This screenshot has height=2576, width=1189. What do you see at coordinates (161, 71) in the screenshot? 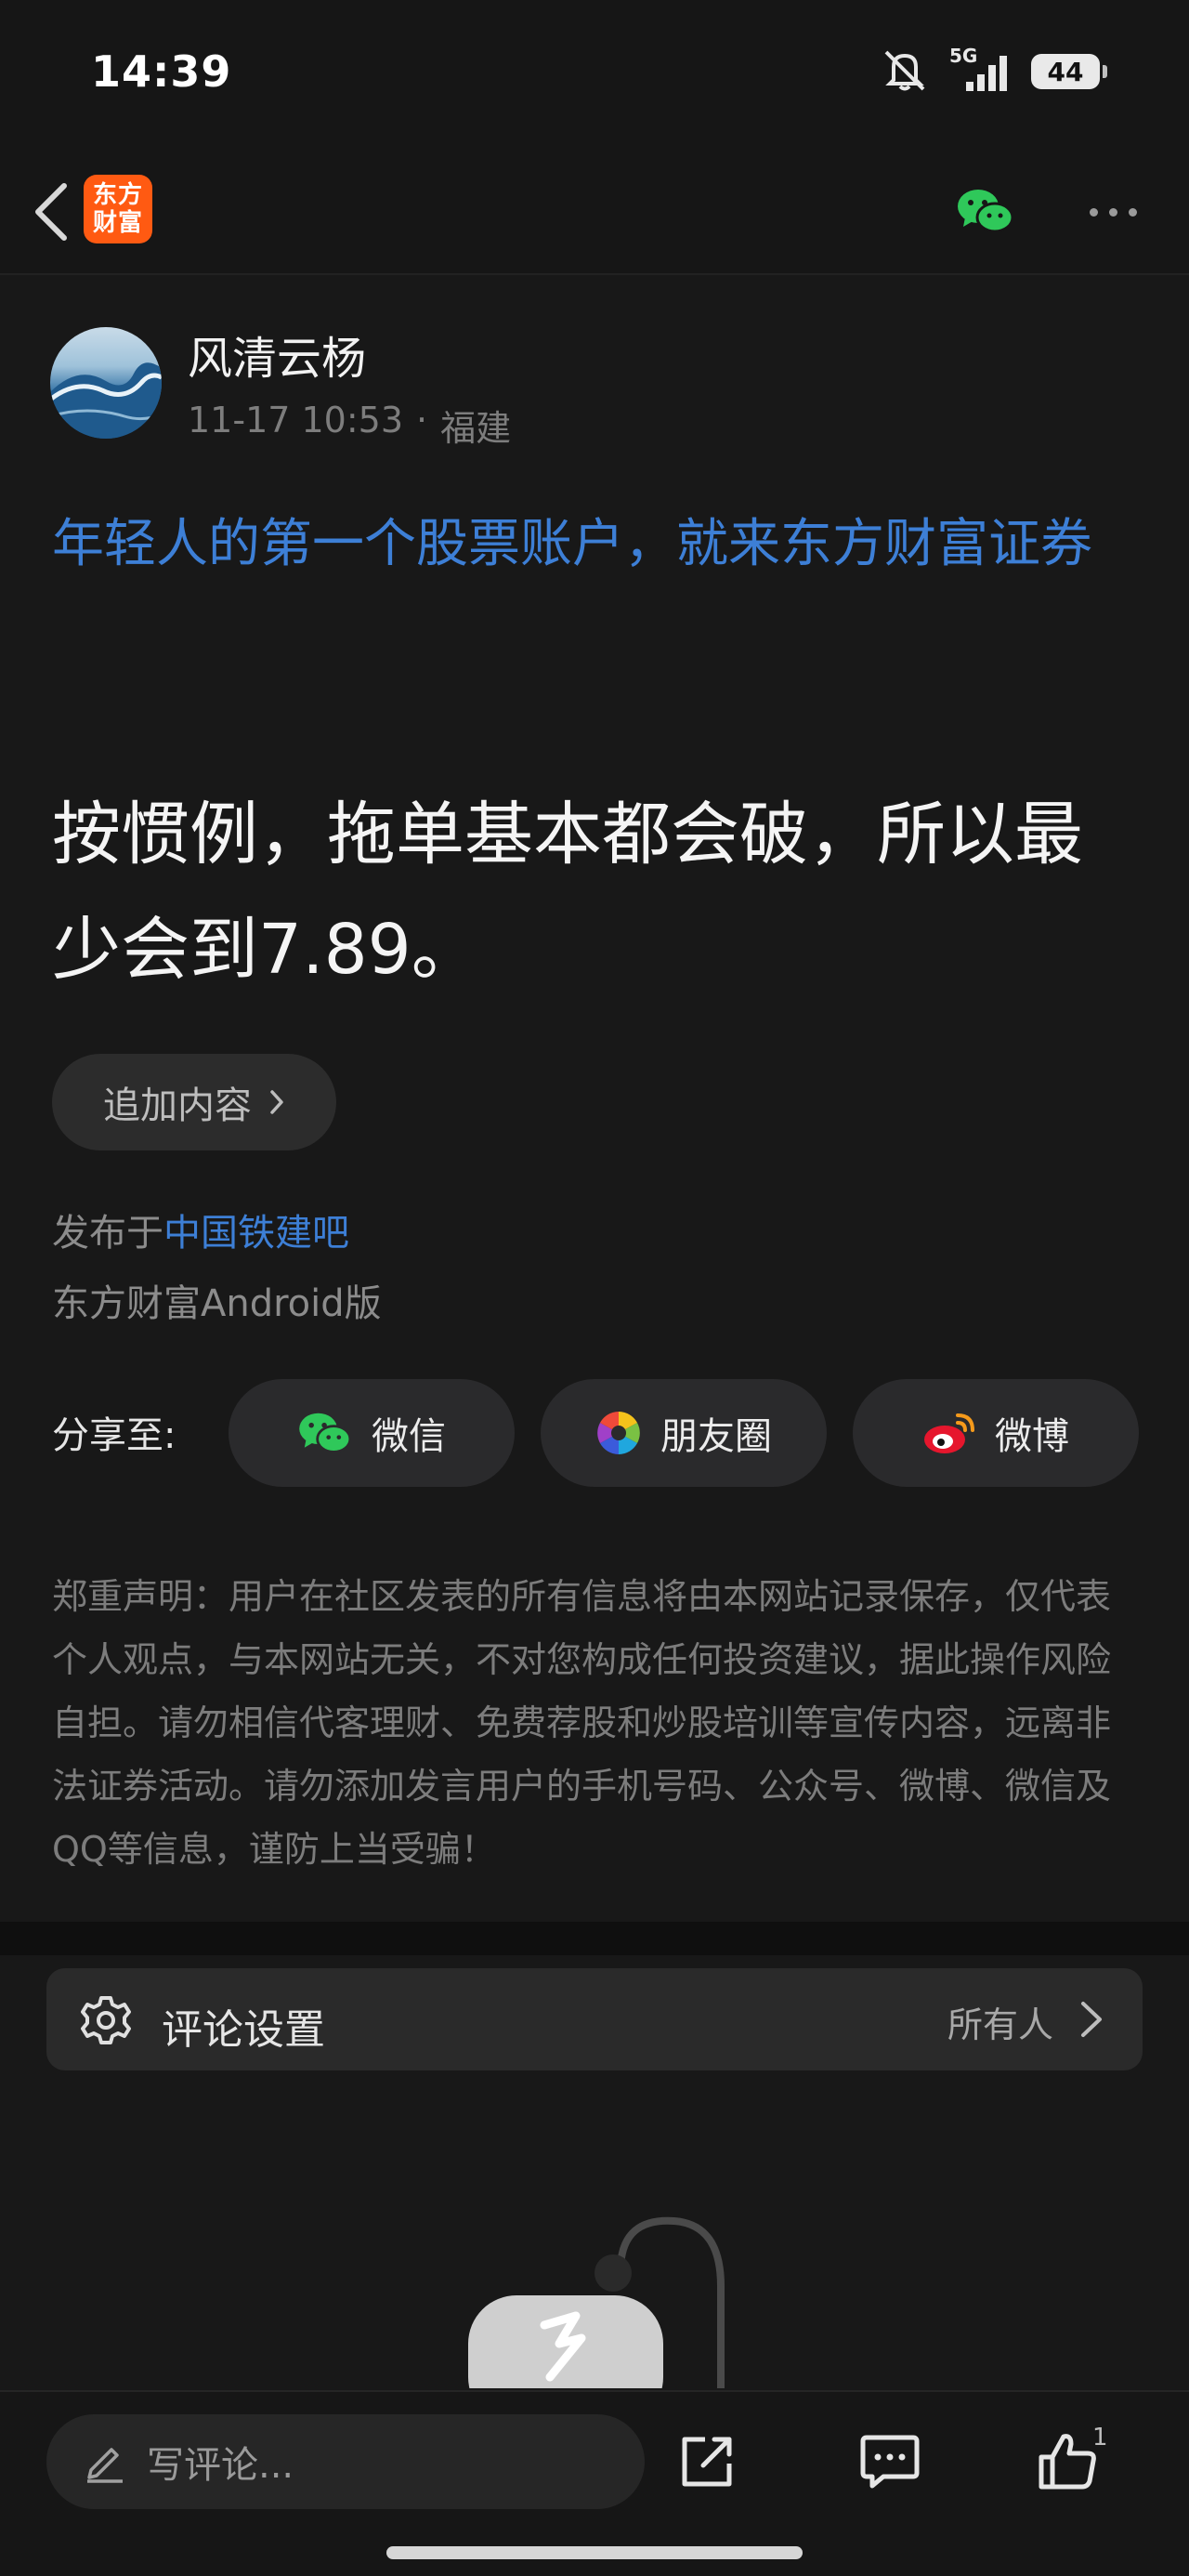
I see `status-time: 14:39` at bounding box center [161, 71].